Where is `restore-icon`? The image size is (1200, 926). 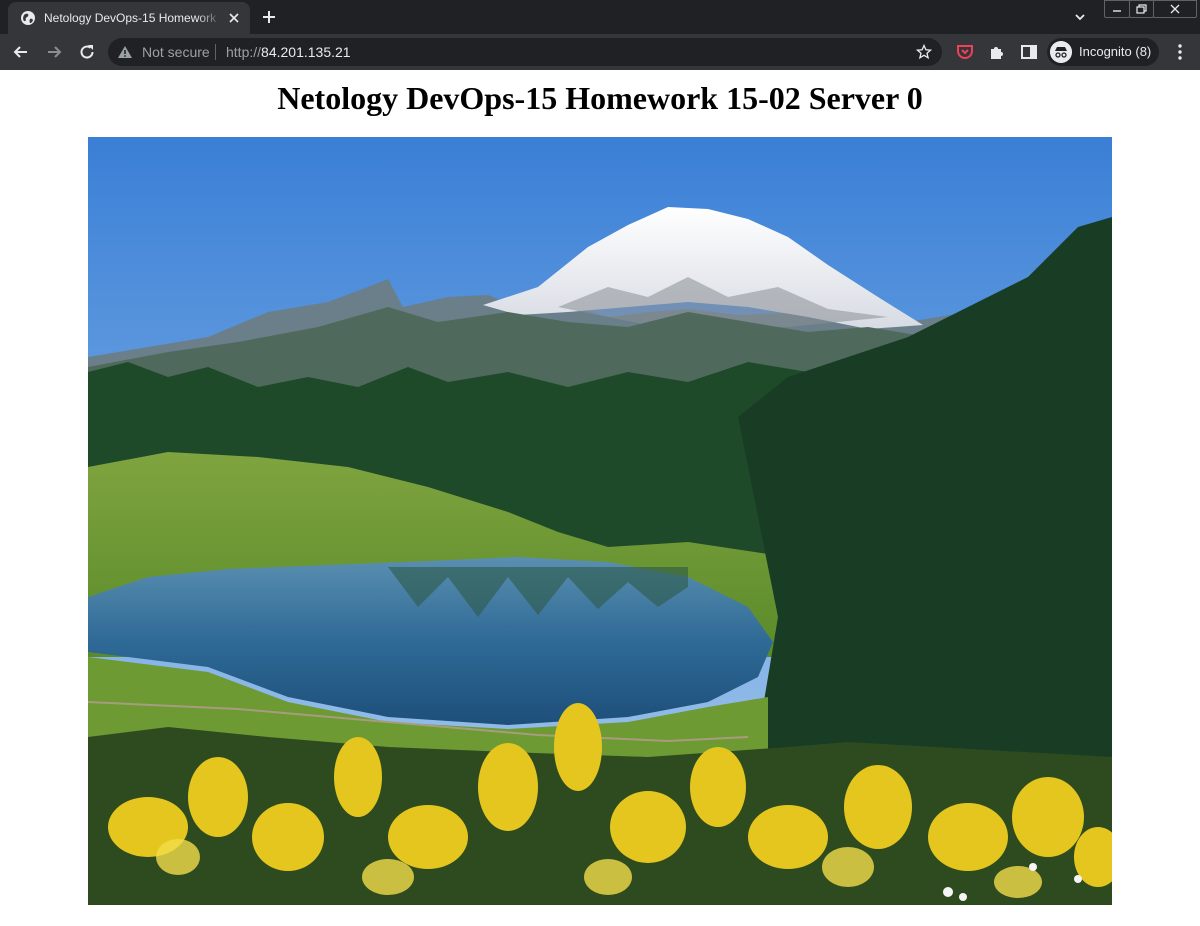 restore-icon is located at coordinates (1141, 9).